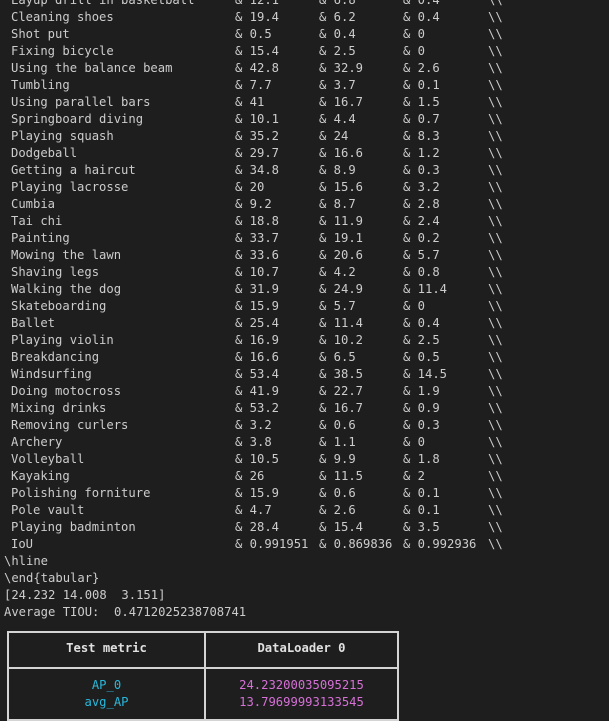  What do you see at coordinates (48, 510) in the screenshot?
I see `row-label: Pole vault` at bounding box center [48, 510].